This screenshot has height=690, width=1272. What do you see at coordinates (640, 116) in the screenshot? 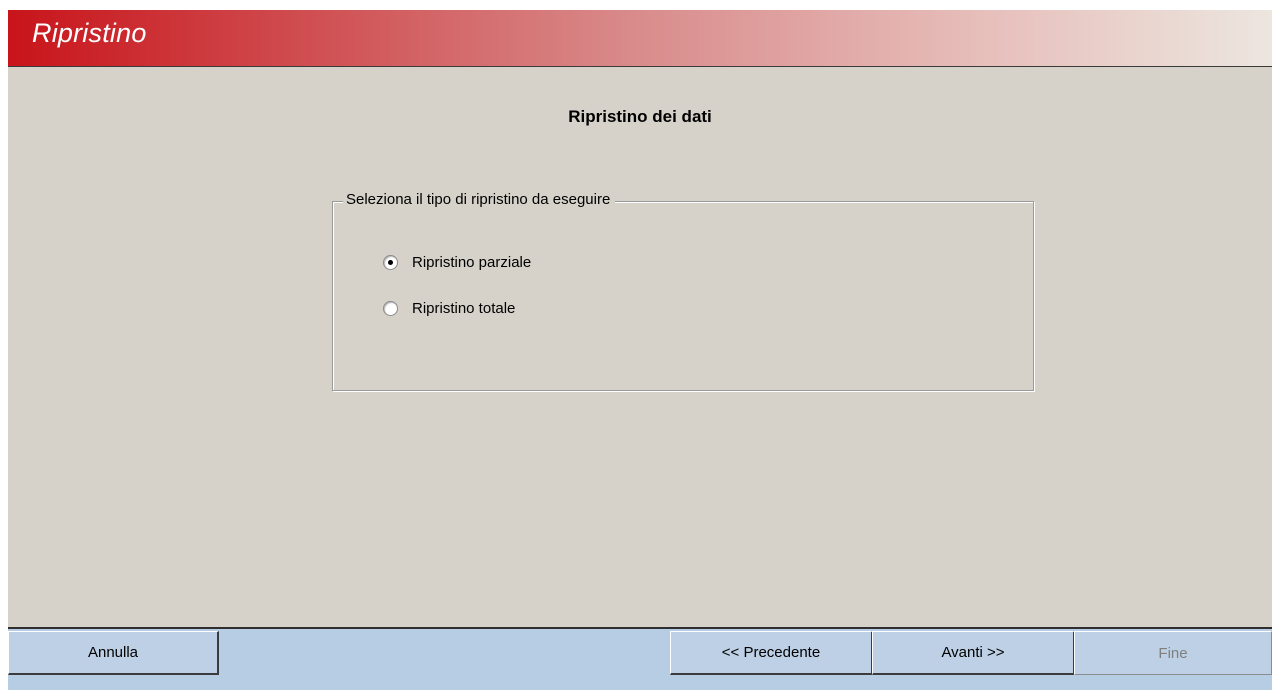
I see `page-heading: Ripristino dei dati` at bounding box center [640, 116].